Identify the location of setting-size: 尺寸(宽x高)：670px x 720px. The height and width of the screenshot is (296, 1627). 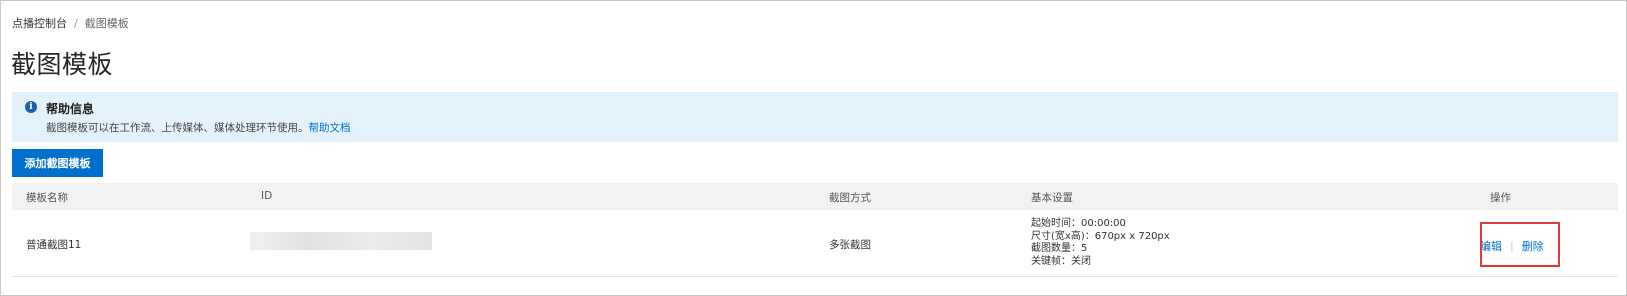
(1100, 236).